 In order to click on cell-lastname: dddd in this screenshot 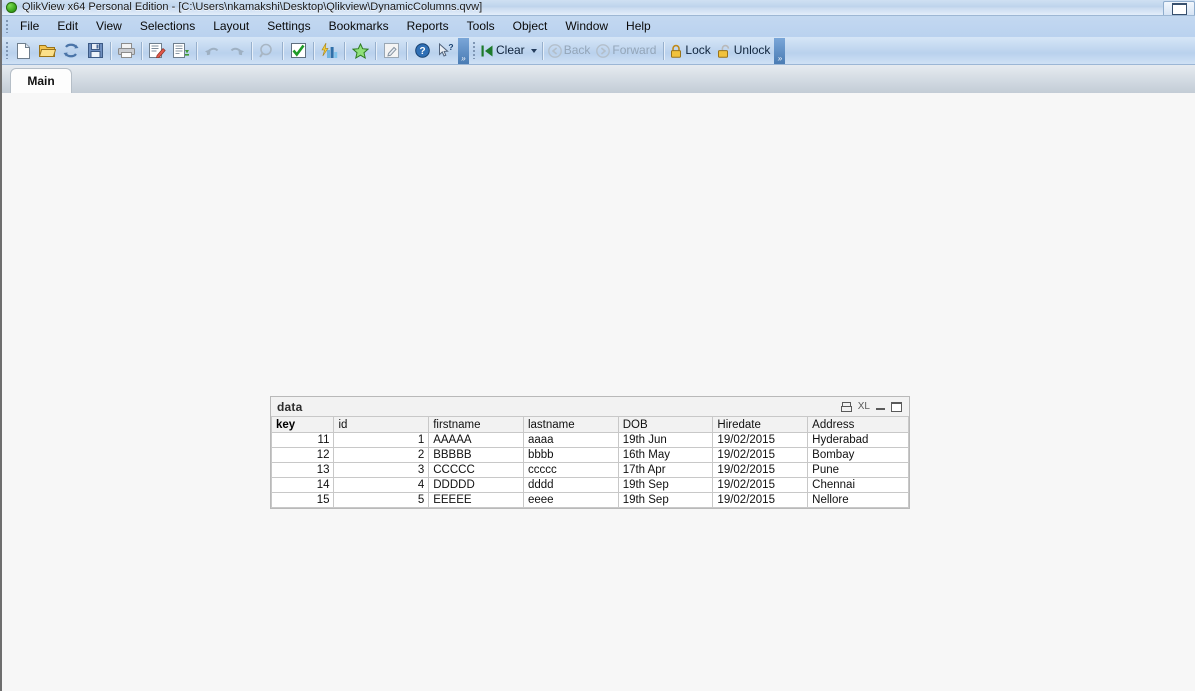, I will do `click(570, 485)`.